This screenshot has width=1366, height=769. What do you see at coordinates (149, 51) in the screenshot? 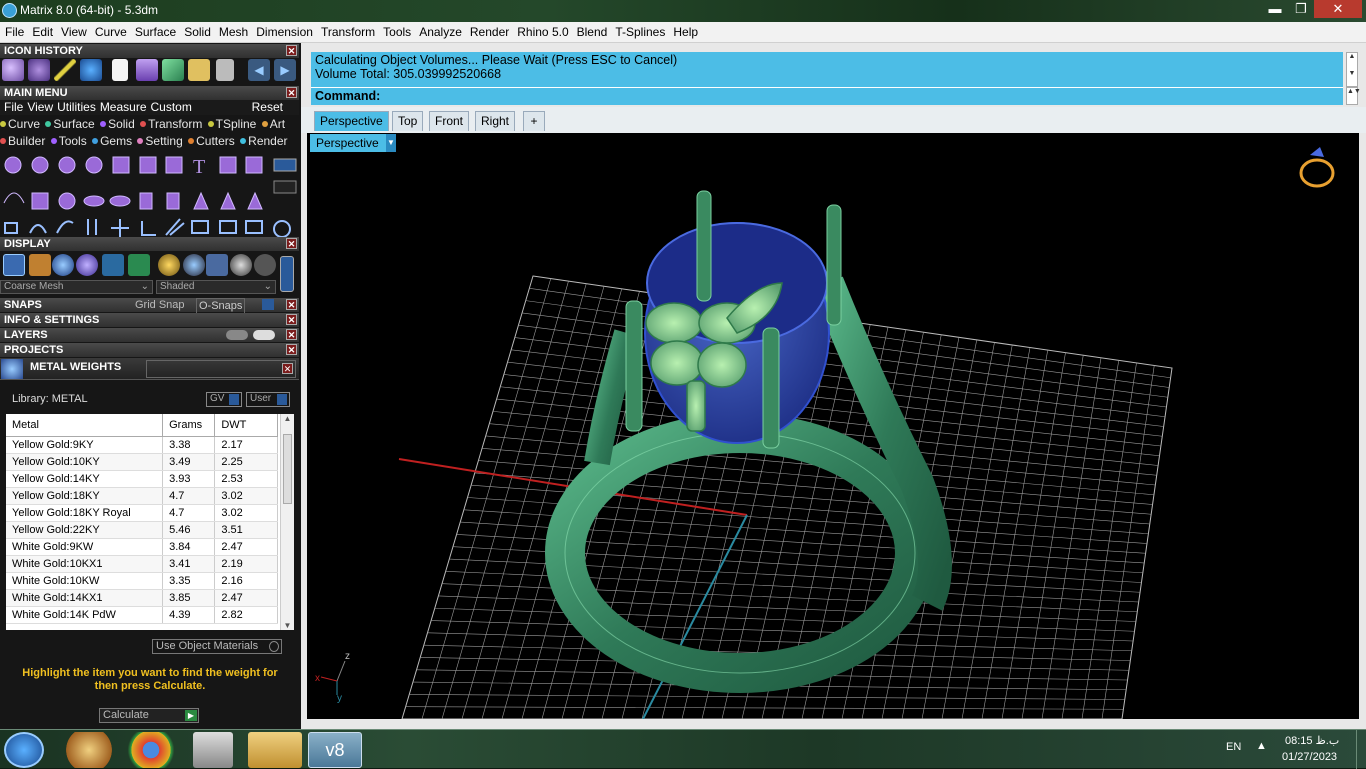
I see `icon-history-header: ICON HISTORY ✕` at bounding box center [149, 51].